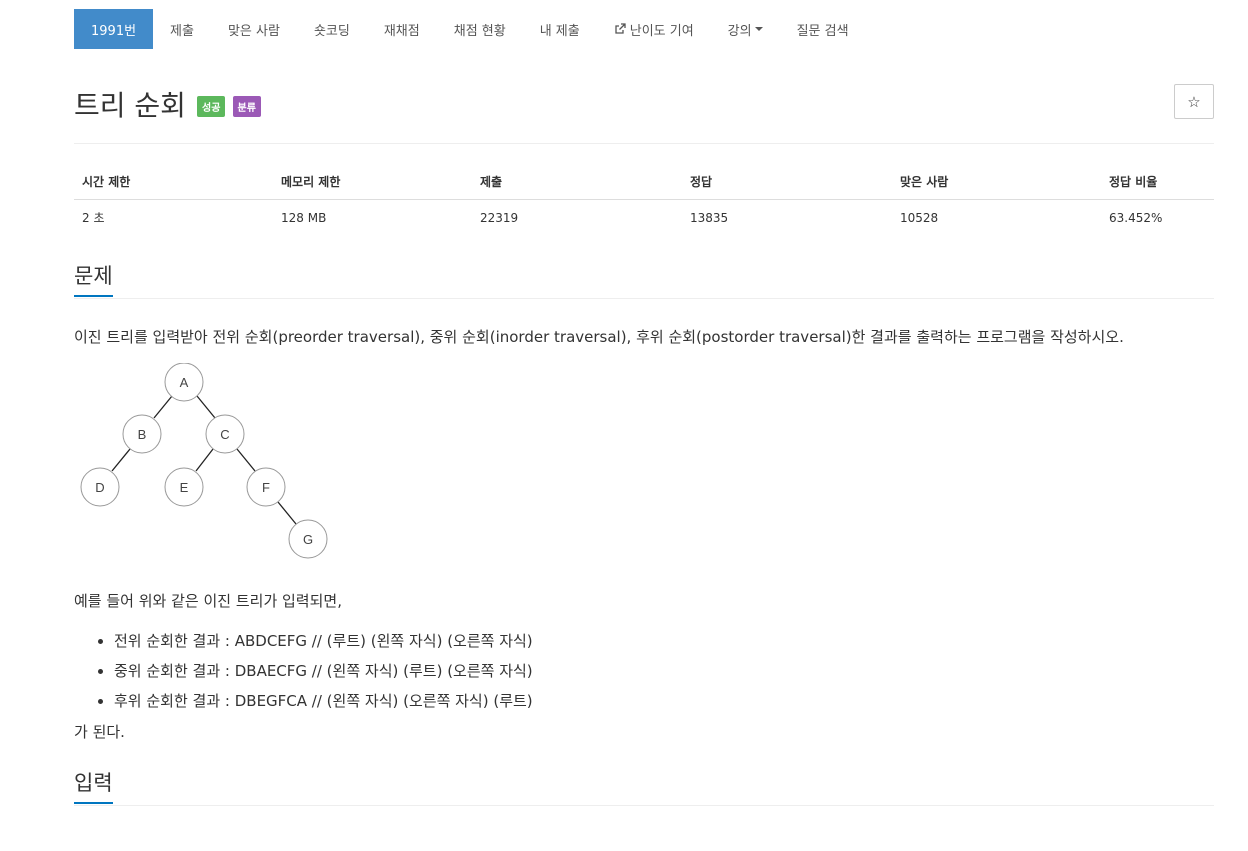 The height and width of the screenshot is (851, 1248). I want to click on nav-problem-number: 1991번, so click(114, 29).